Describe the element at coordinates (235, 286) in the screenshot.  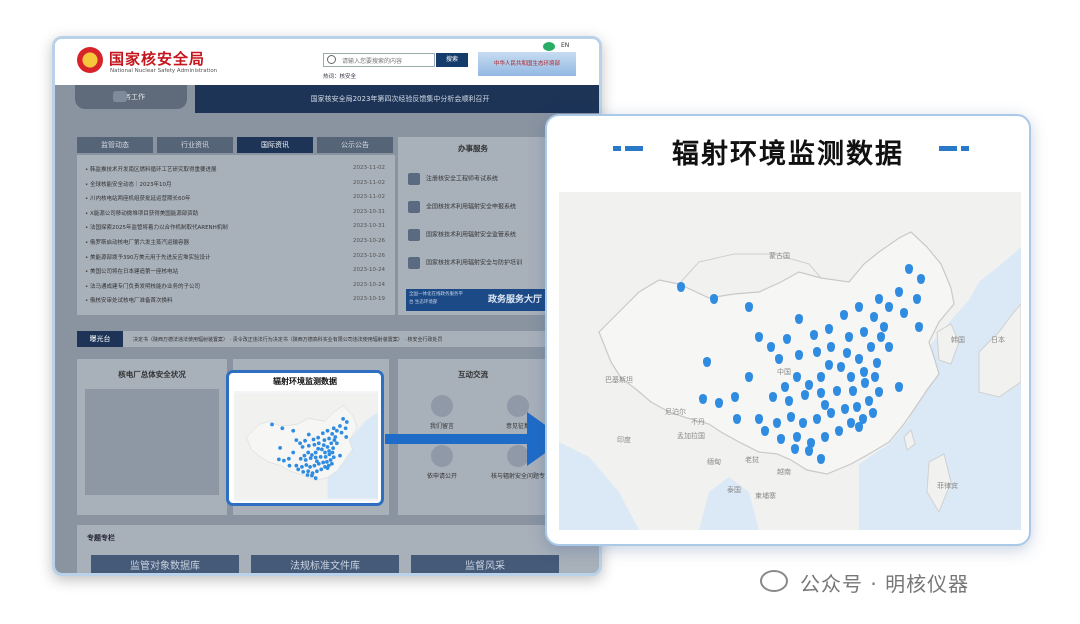
I see `news-item: • 法马通成建专门负责发明核能办业务的子公司 2023-10-24` at that location.